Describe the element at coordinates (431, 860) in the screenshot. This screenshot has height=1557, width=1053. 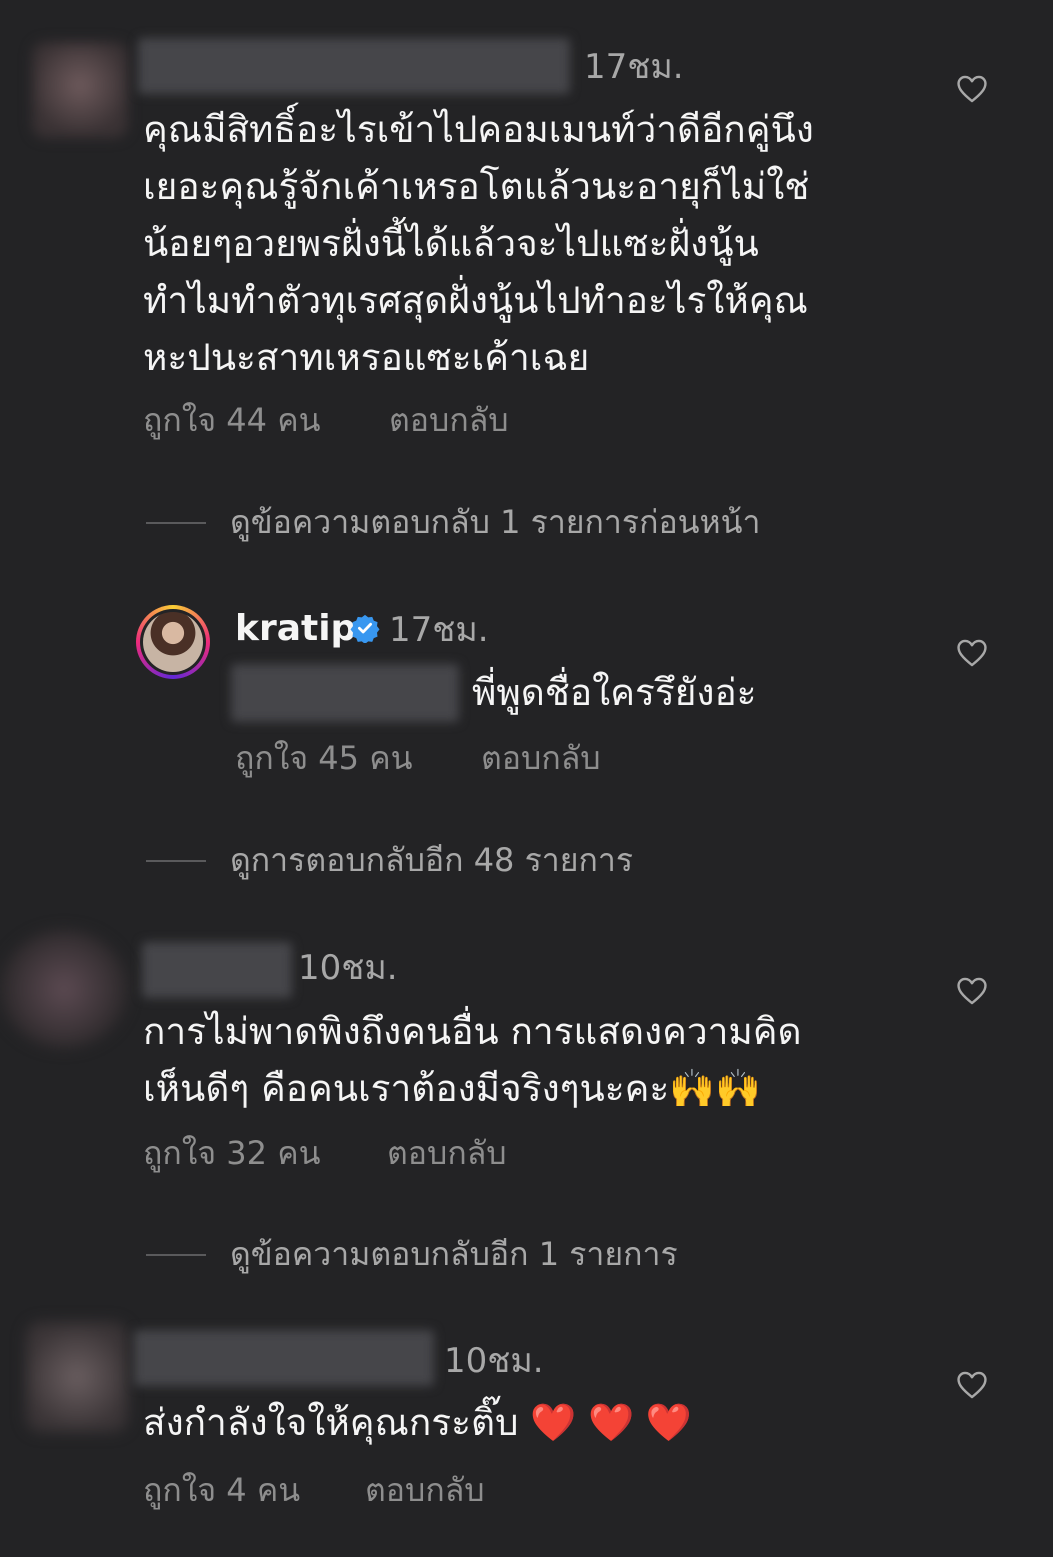
I see `view-more-replies-button: ดูการตอบกลับอีก 48 รายการ` at that location.